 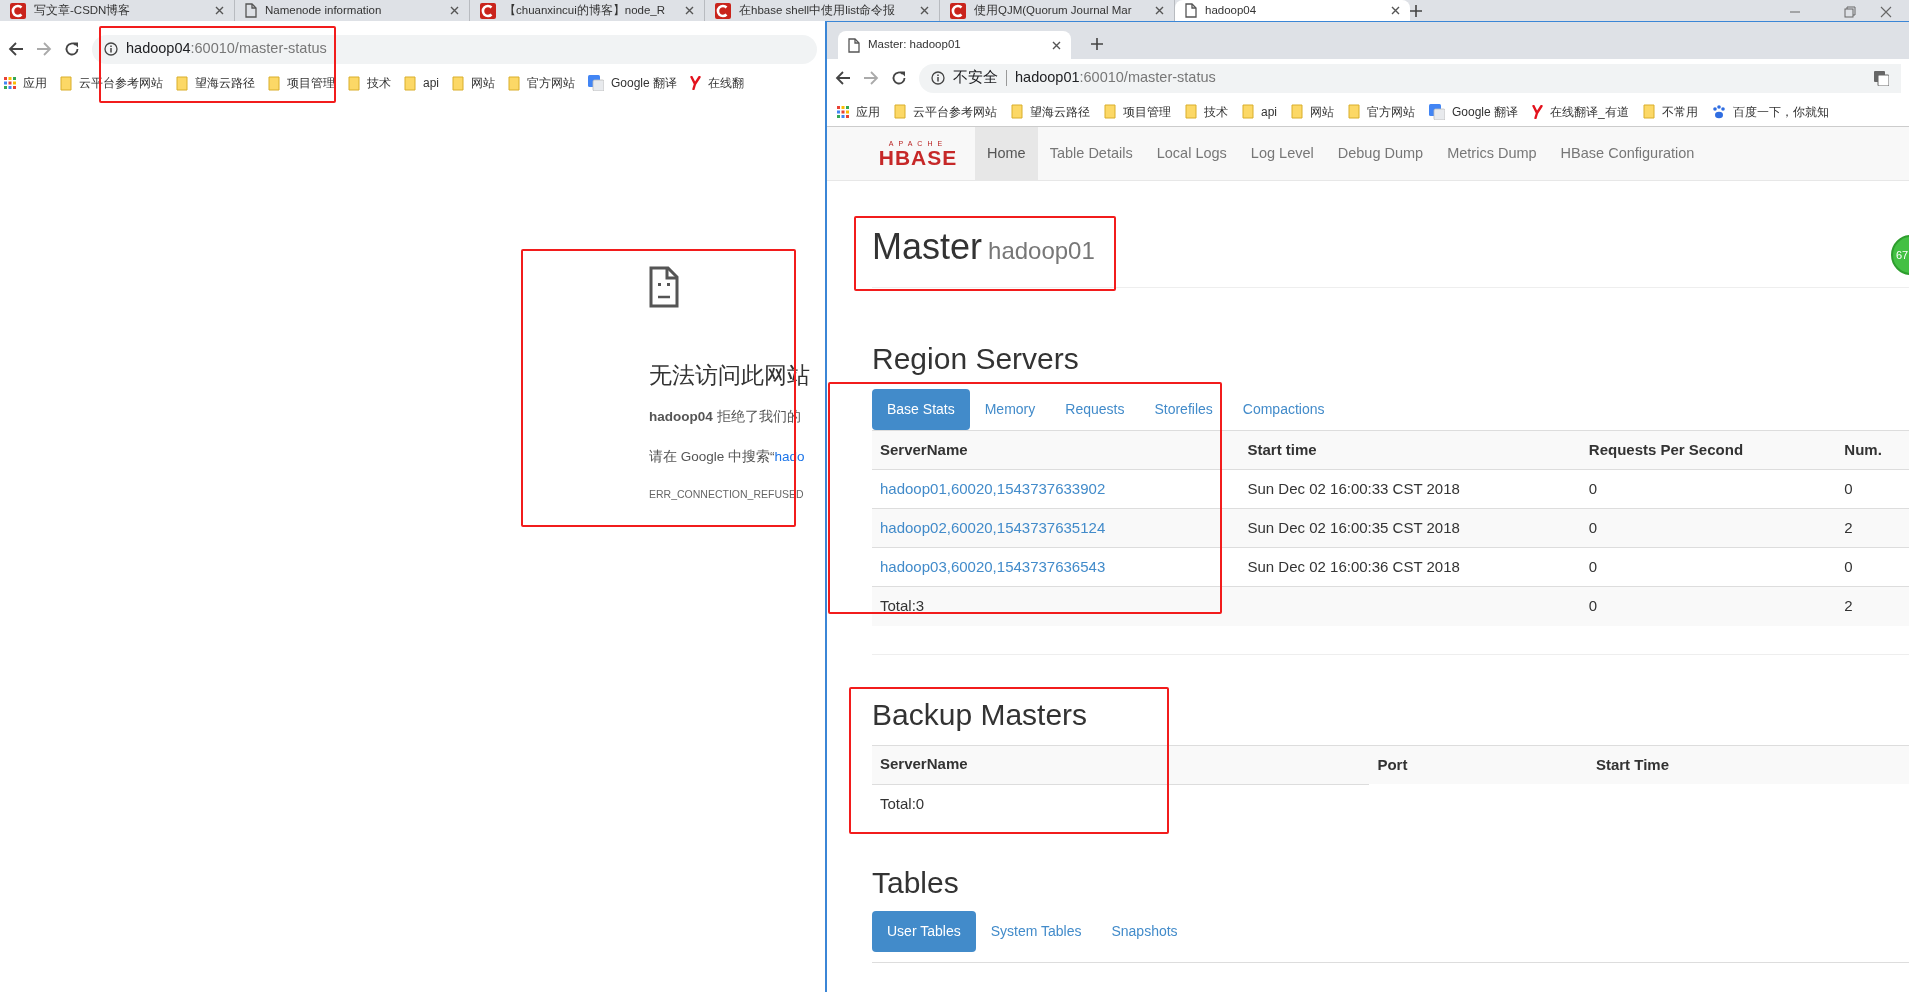 I want to click on nav-link: Log Level, so click(x=1282, y=153).